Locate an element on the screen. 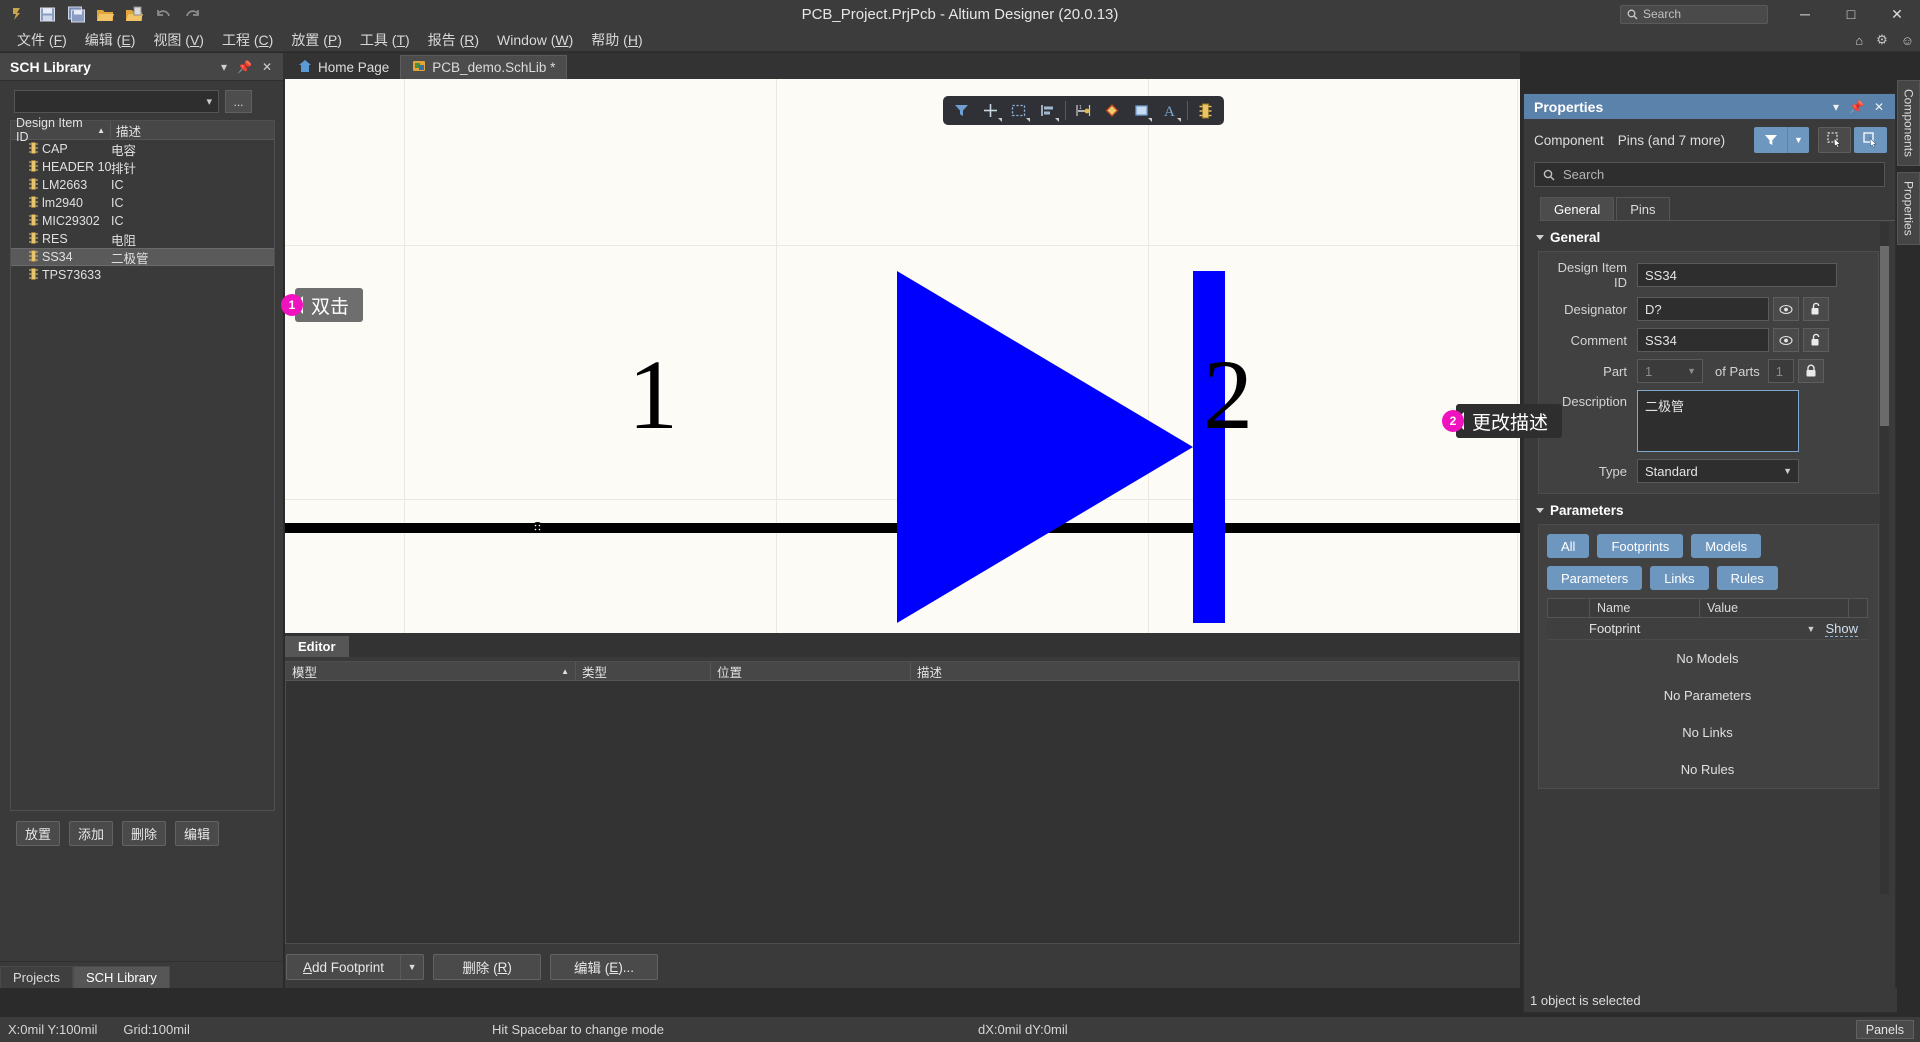 Image resolution: width=1920 pixels, height=1042 pixels. properties-tab-pins: Pins is located at coordinates (1643, 208).